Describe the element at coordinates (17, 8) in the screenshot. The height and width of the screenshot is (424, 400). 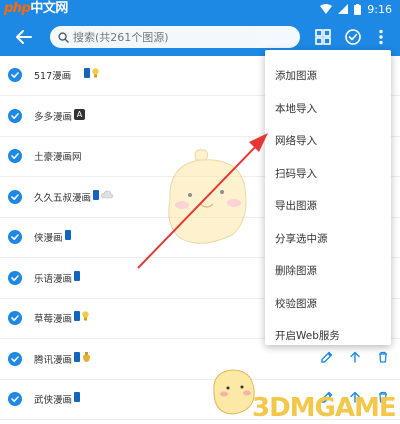
I see `watermark-php: php` at that location.